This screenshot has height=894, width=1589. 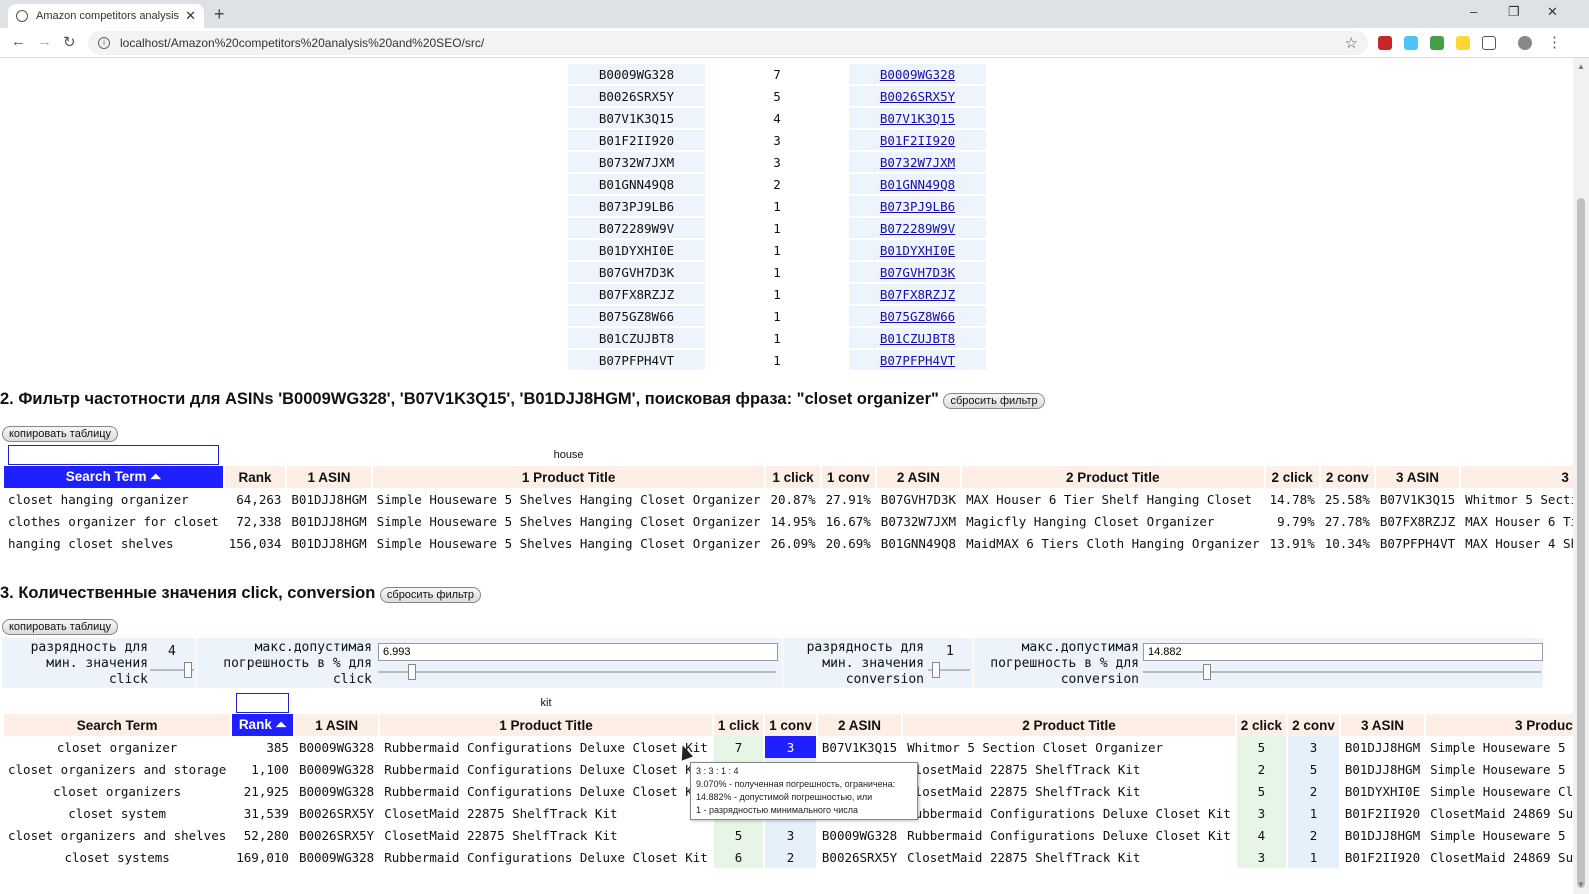 What do you see at coordinates (917, 294) in the screenshot?
I see `asin-link: B07FX8RZJZ` at bounding box center [917, 294].